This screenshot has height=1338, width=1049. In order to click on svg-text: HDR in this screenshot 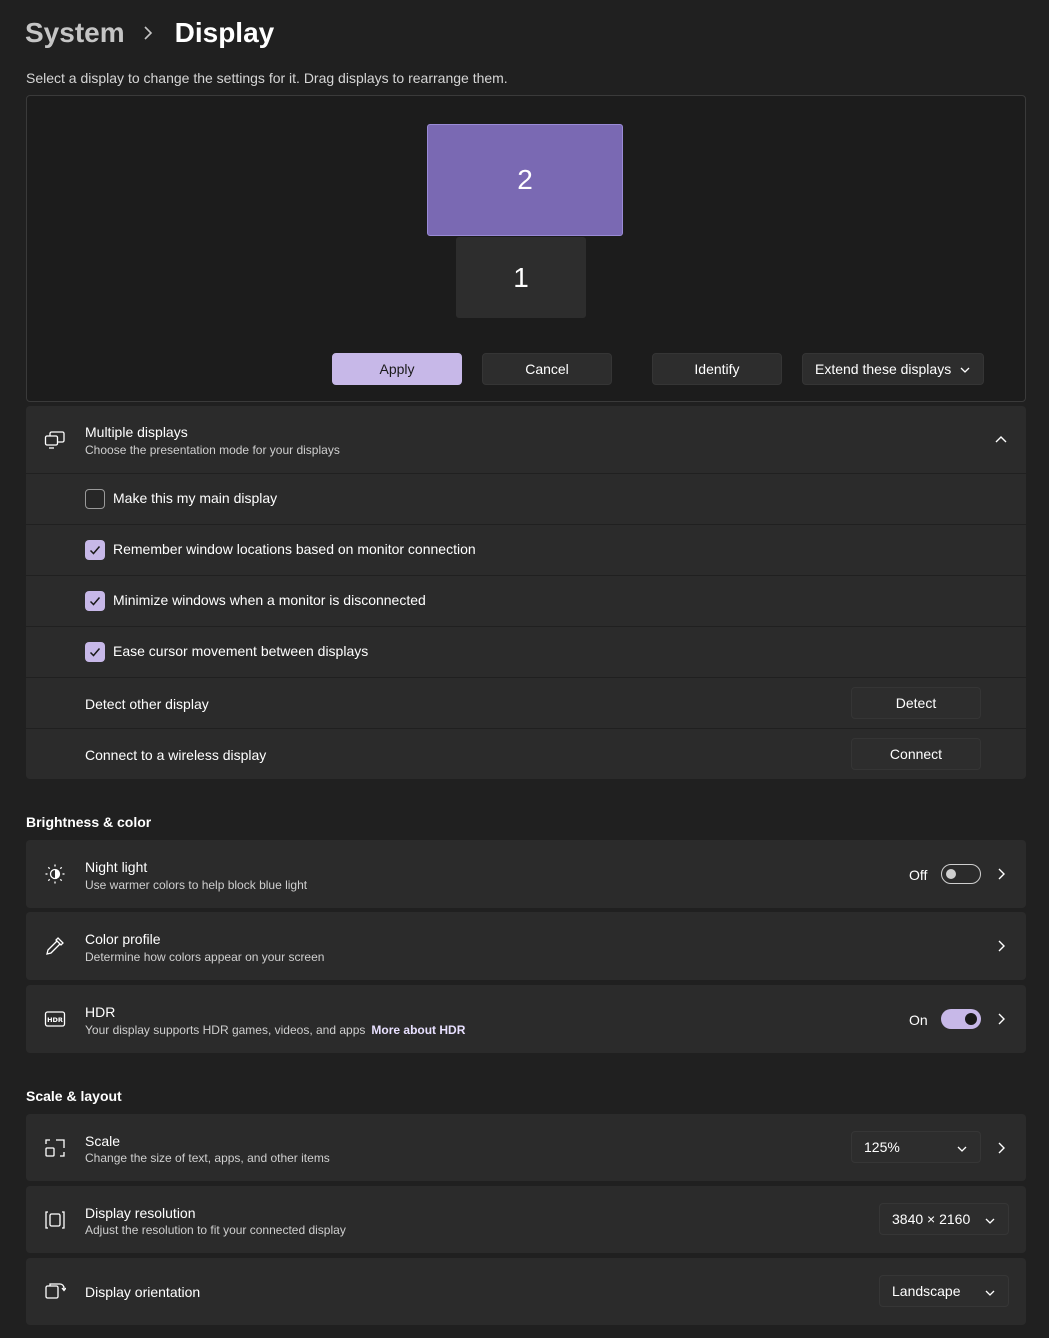, I will do `click(55, 1020)`.